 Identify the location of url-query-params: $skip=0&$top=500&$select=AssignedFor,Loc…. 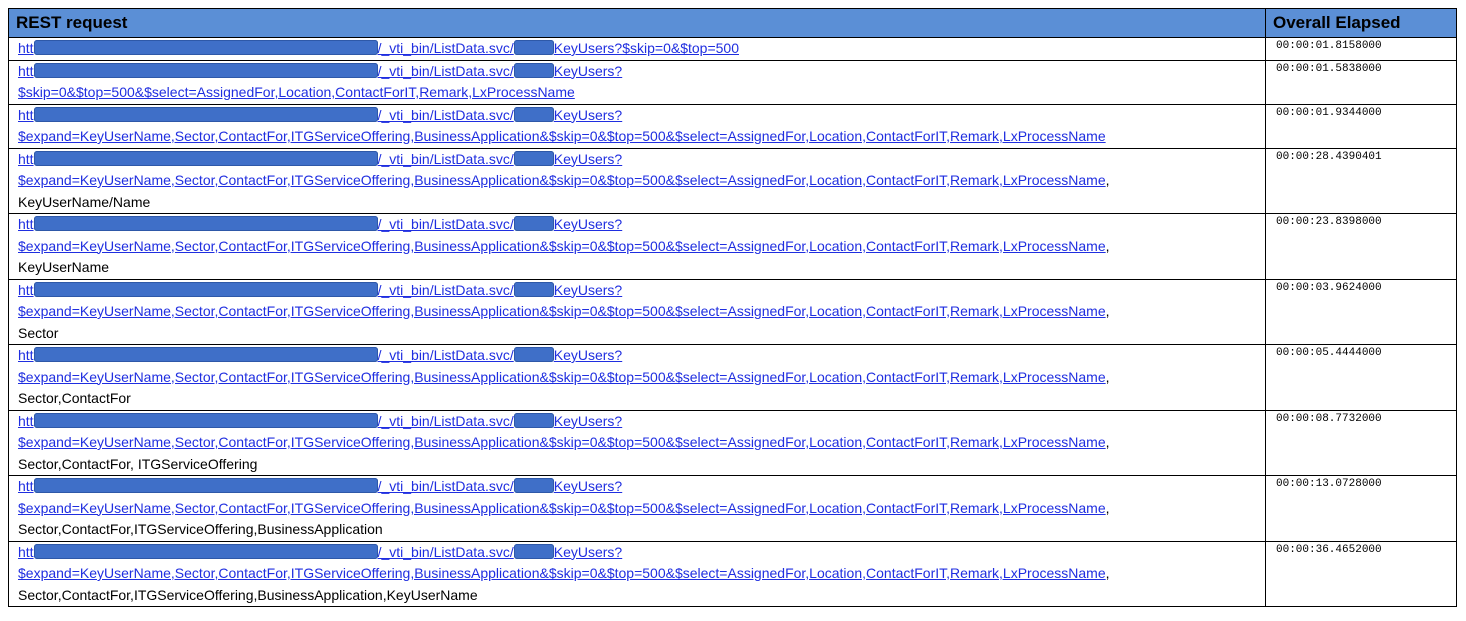
(296, 92).